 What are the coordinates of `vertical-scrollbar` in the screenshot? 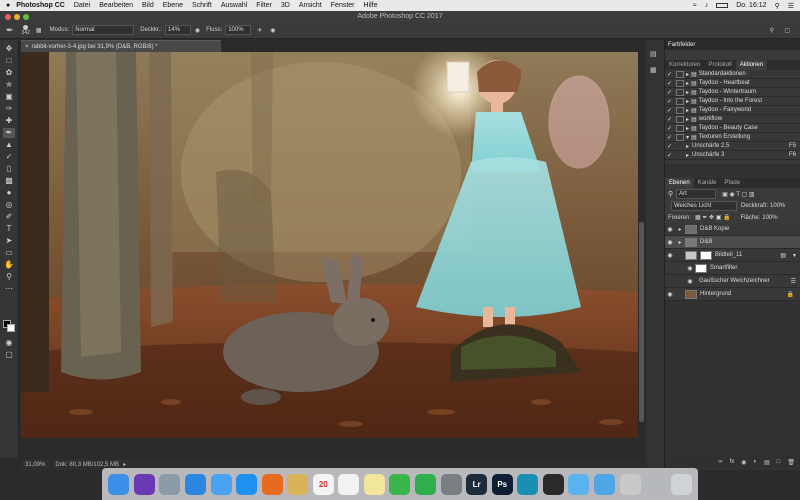 It's located at (641, 245).